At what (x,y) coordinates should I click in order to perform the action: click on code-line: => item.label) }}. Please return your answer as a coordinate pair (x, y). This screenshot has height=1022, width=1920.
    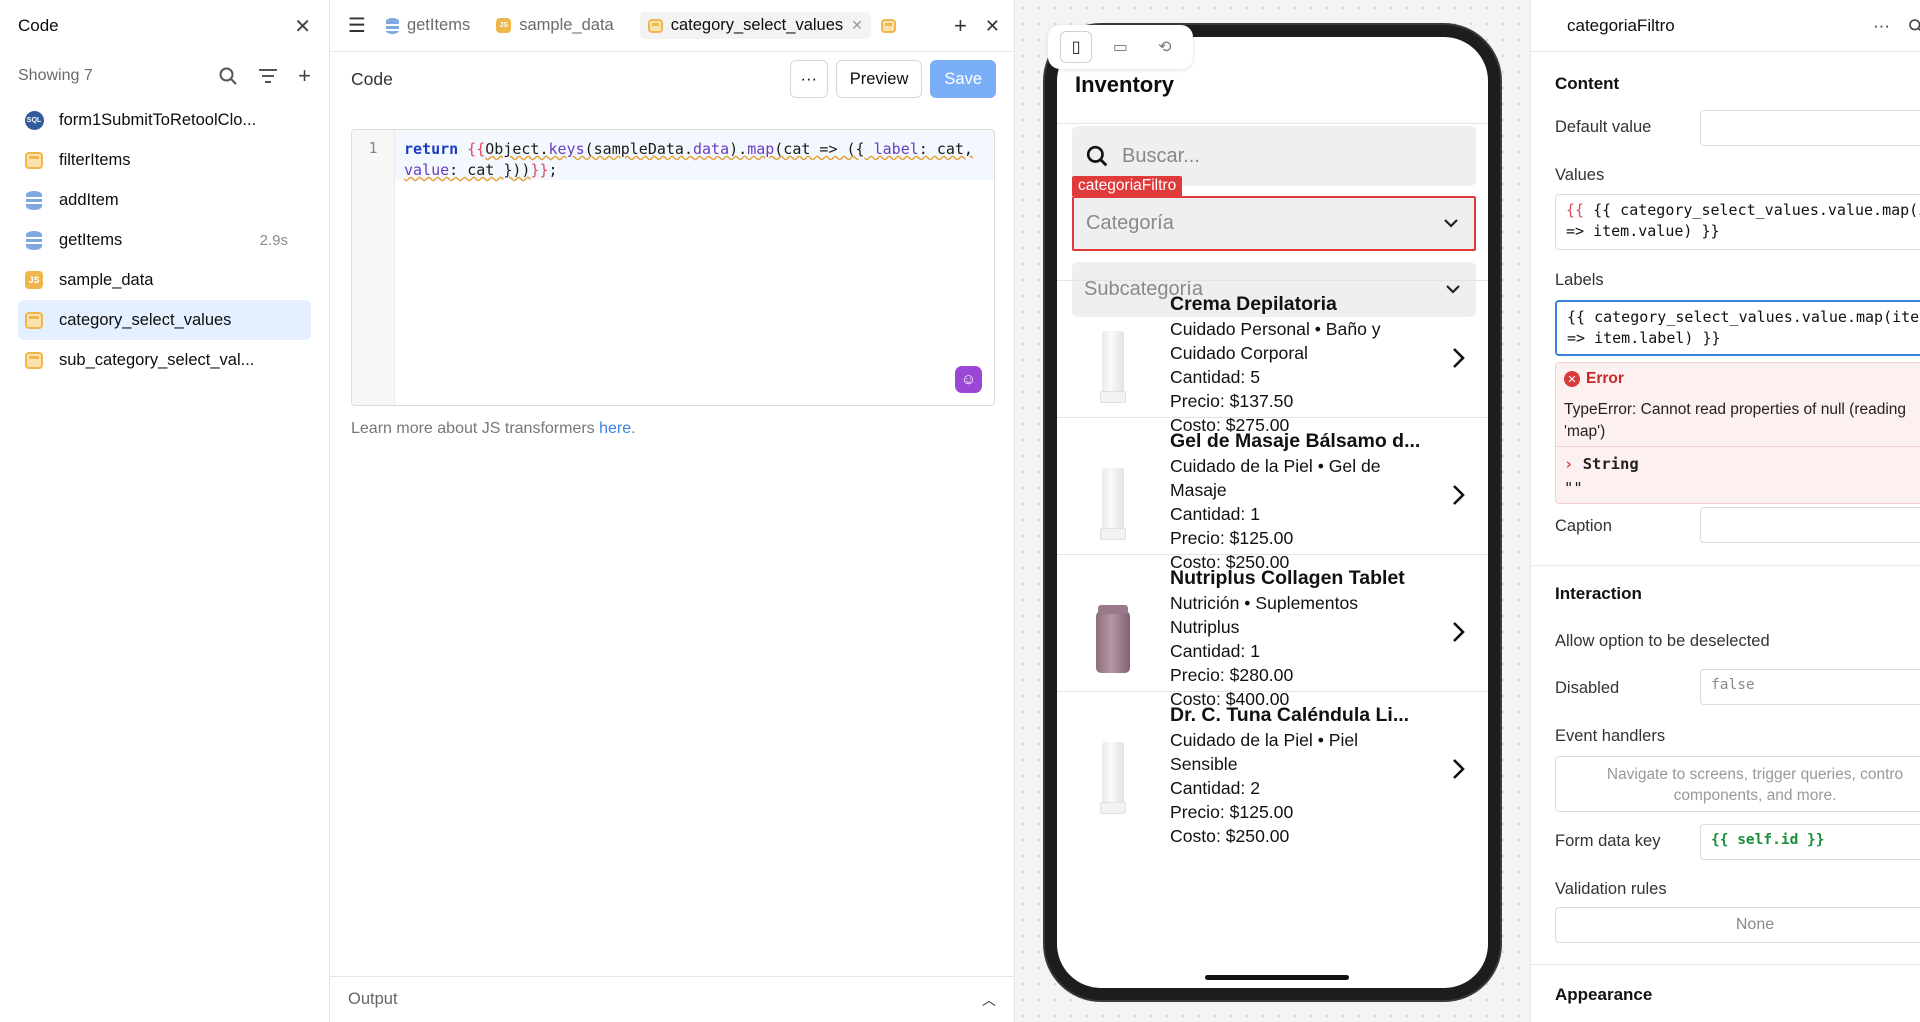
    Looking at the image, I should click on (1743, 338).